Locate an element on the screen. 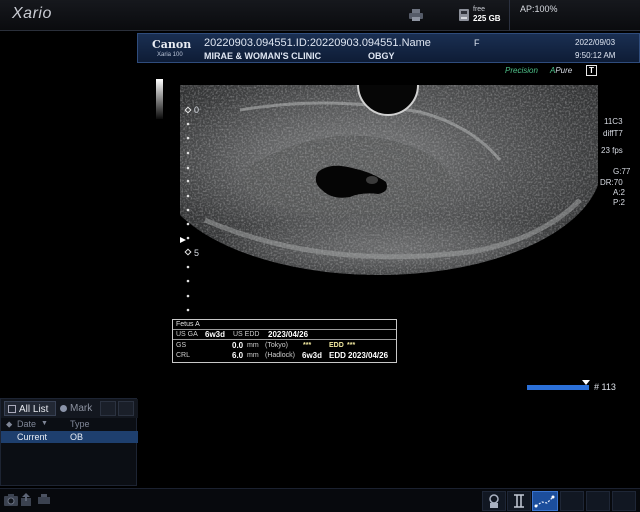 The width and height of the screenshot is (640, 512). meas-value: 0.0 is located at coordinates (238, 345).